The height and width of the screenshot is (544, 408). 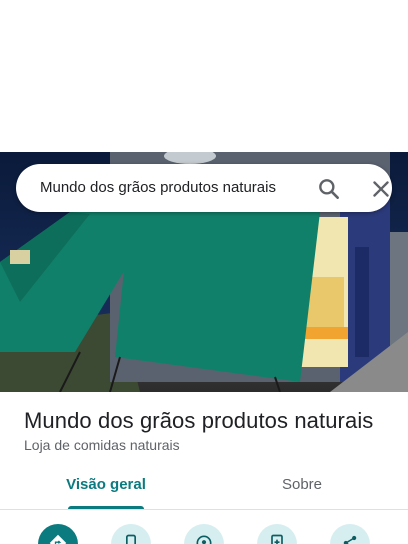 I want to click on search-input: Mundo dos grãos produtos naturais, so click(x=158, y=188).